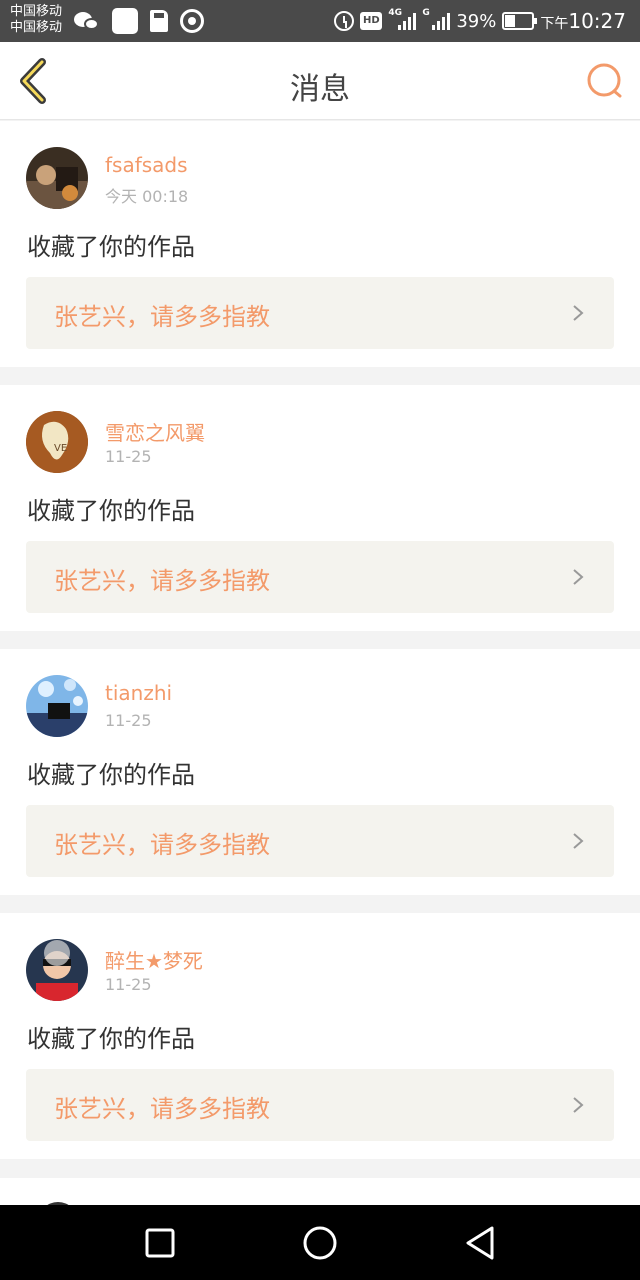 Image resolution: width=640 pixels, height=1280 pixels. I want to click on clock: 下午 10:27, so click(583, 21).